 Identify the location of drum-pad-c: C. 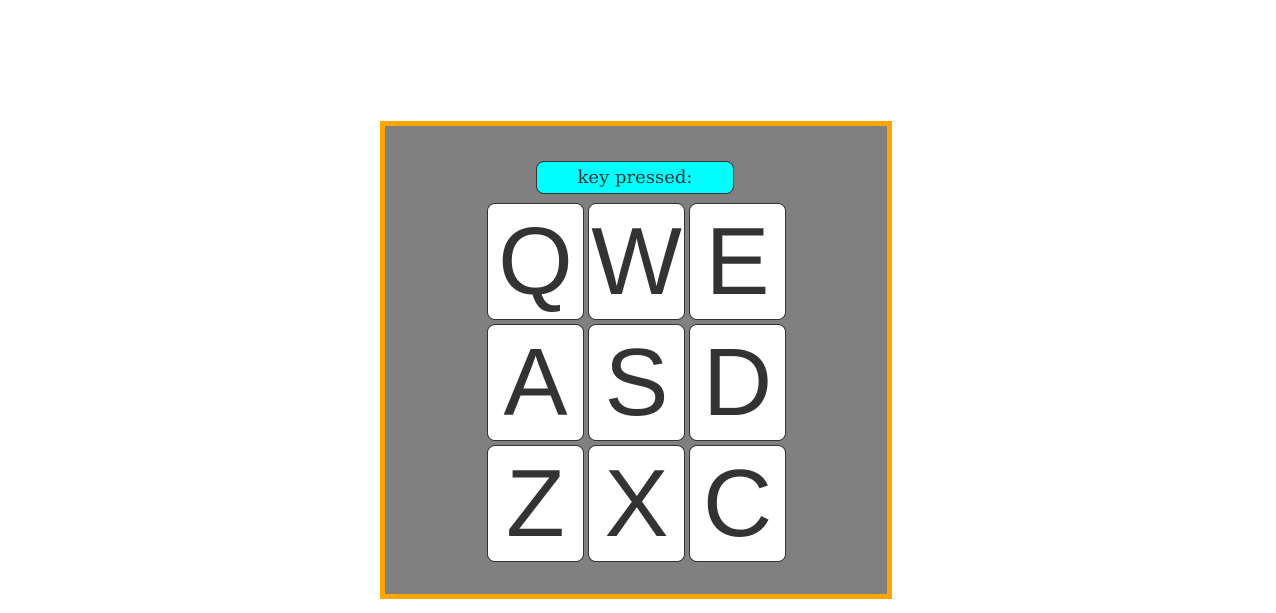
(737, 503).